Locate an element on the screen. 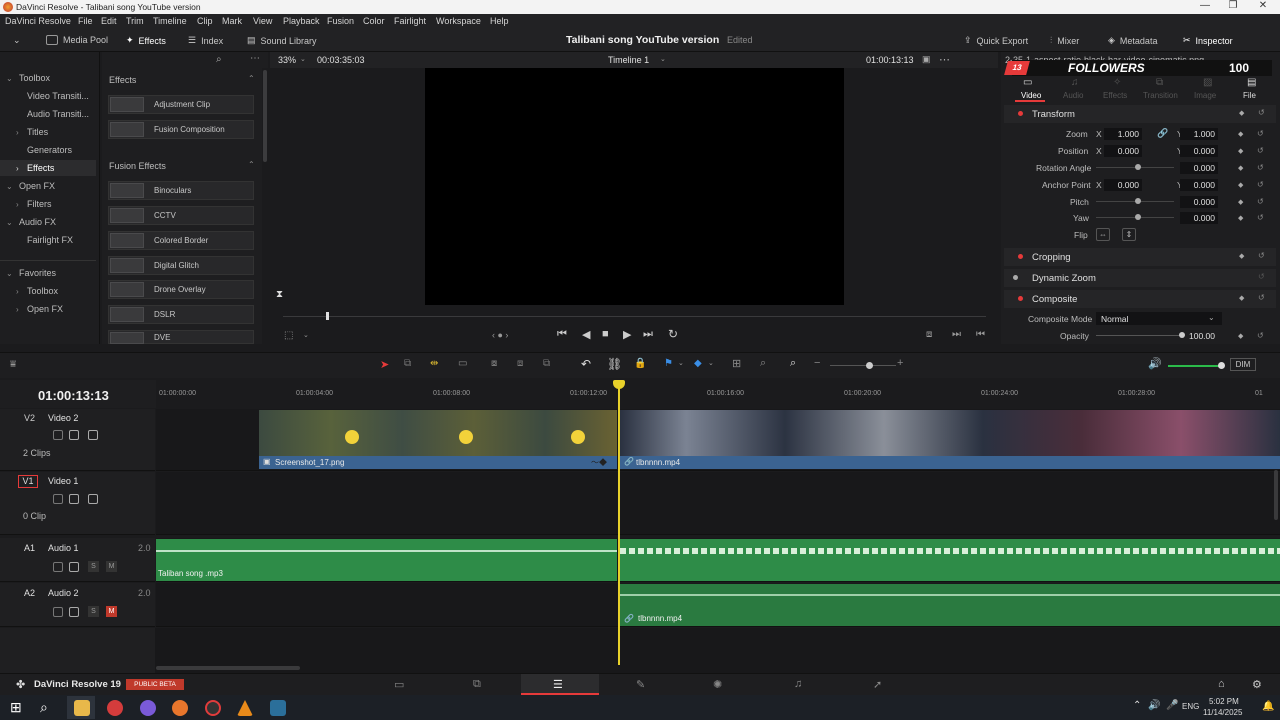  tab-transition: Transition is located at coordinates (1160, 95).